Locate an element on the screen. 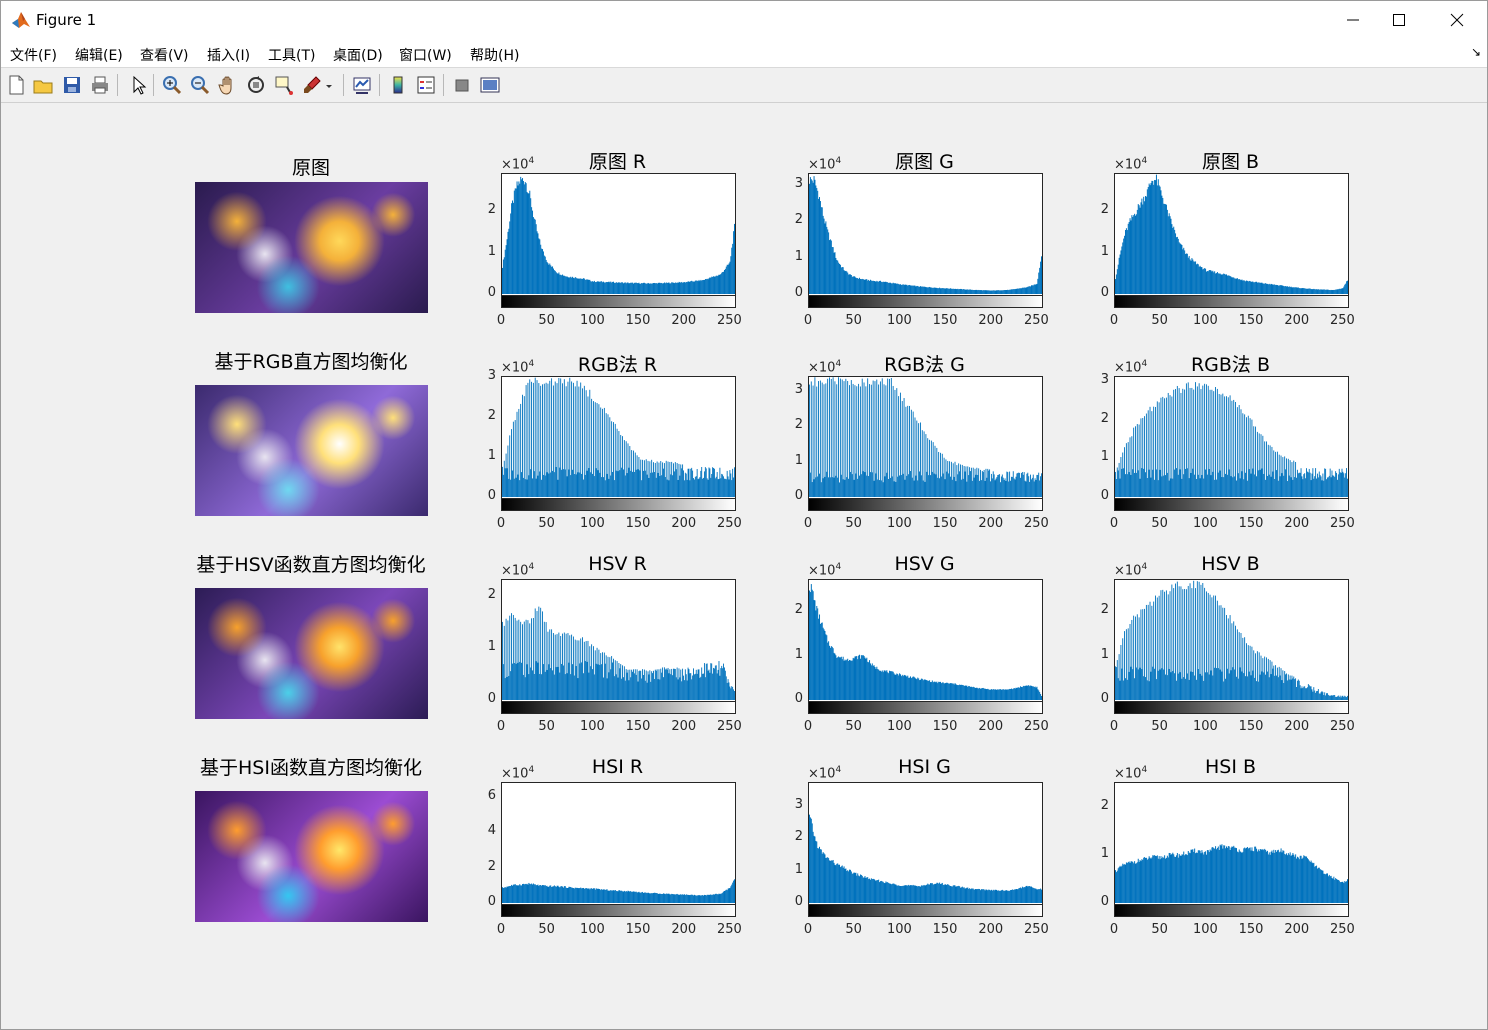 The height and width of the screenshot is (1030, 1488). y-exponent-hsv-b: ×104 is located at coordinates (1130, 570).